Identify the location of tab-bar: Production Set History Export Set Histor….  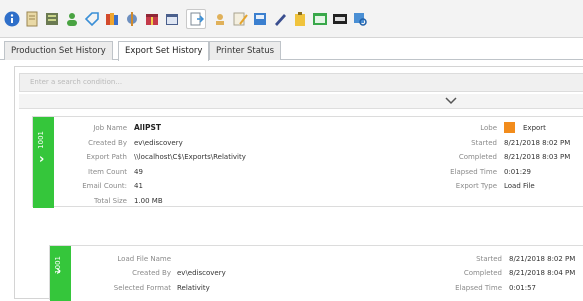
(291, 49).